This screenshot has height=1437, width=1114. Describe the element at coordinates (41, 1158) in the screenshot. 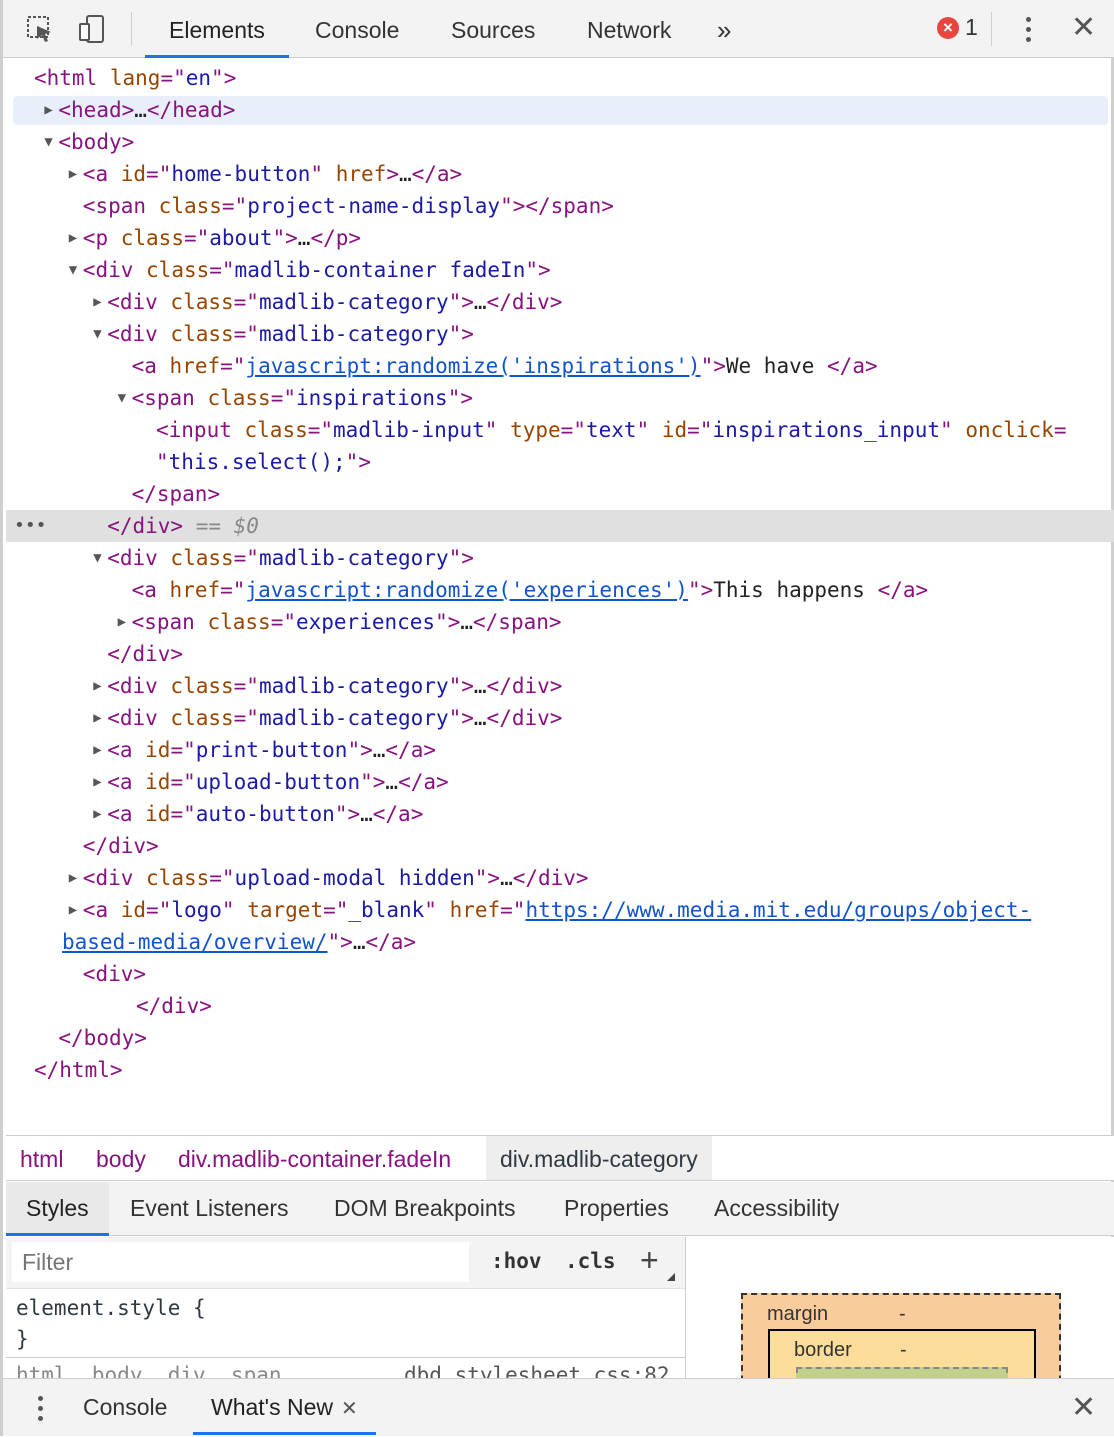

I see `breadcrumb-item-html: html` at that location.